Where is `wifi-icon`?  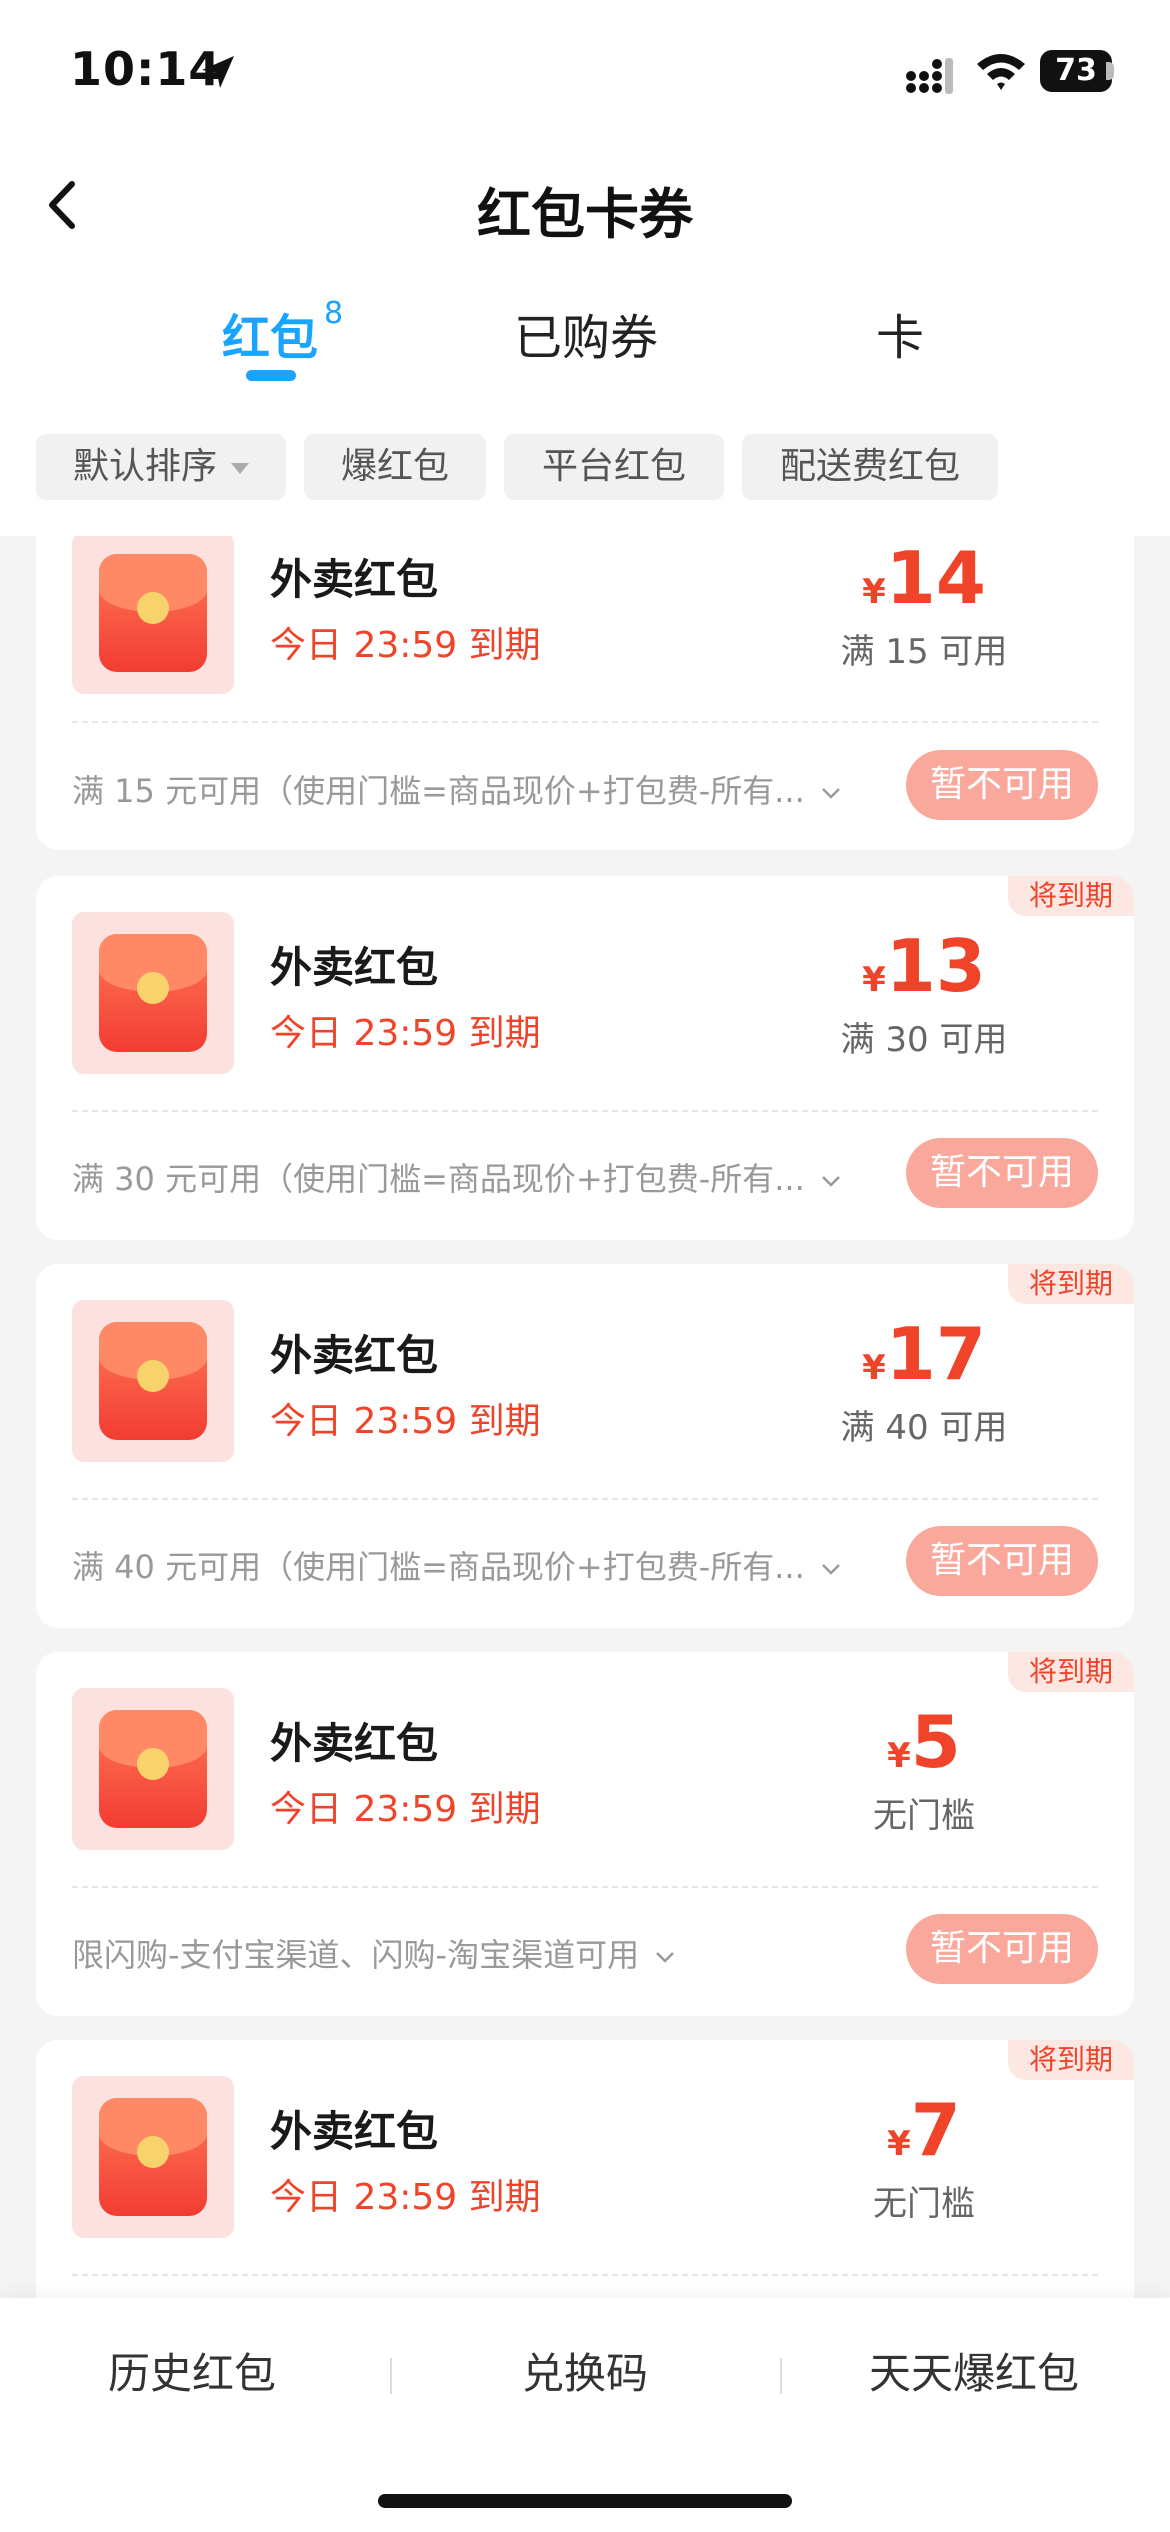
wifi-icon is located at coordinates (1001, 72).